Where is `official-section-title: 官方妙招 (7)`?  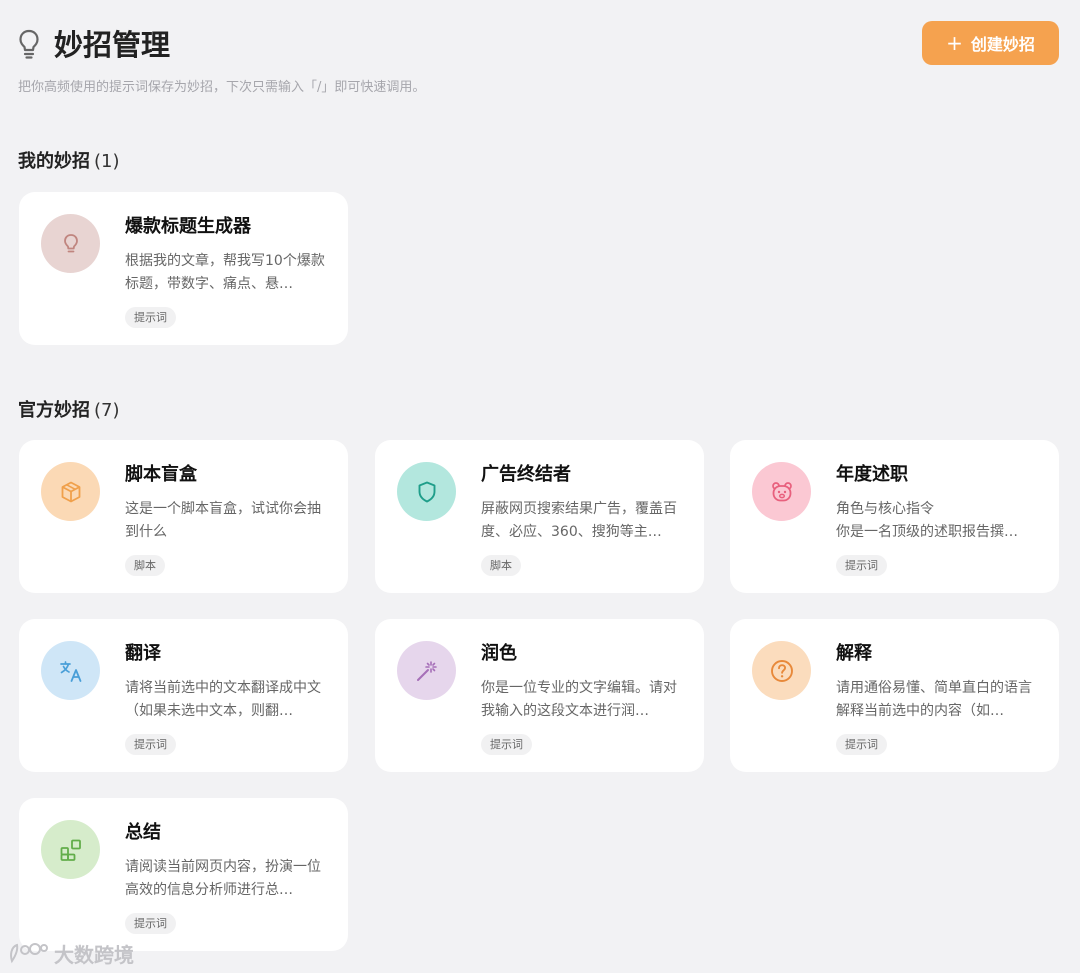
official-section-title: 官方妙招 (7) is located at coordinates (69, 411).